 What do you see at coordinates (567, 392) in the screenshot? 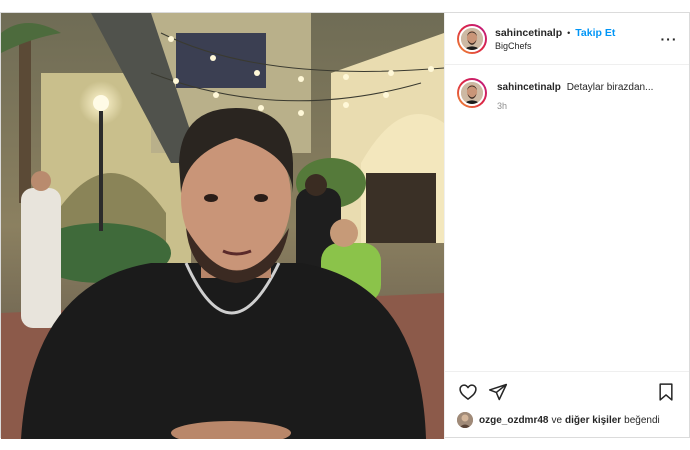
I see `action-icons-row` at bounding box center [567, 392].